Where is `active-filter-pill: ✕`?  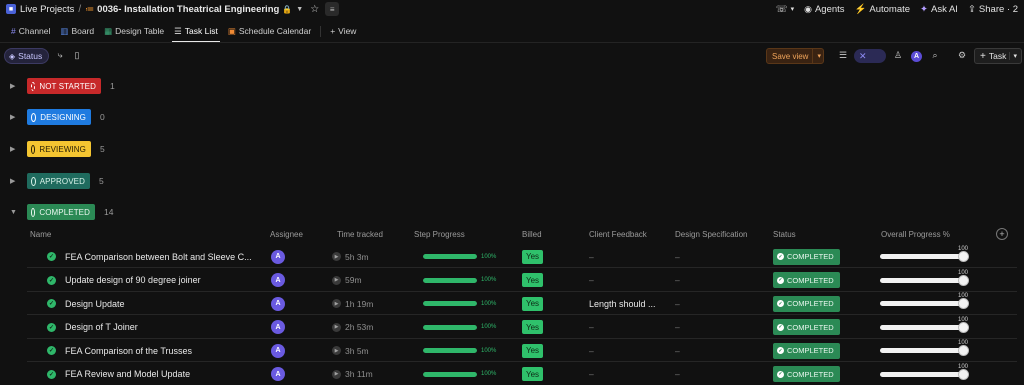
active-filter-pill: ✕ is located at coordinates (870, 56).